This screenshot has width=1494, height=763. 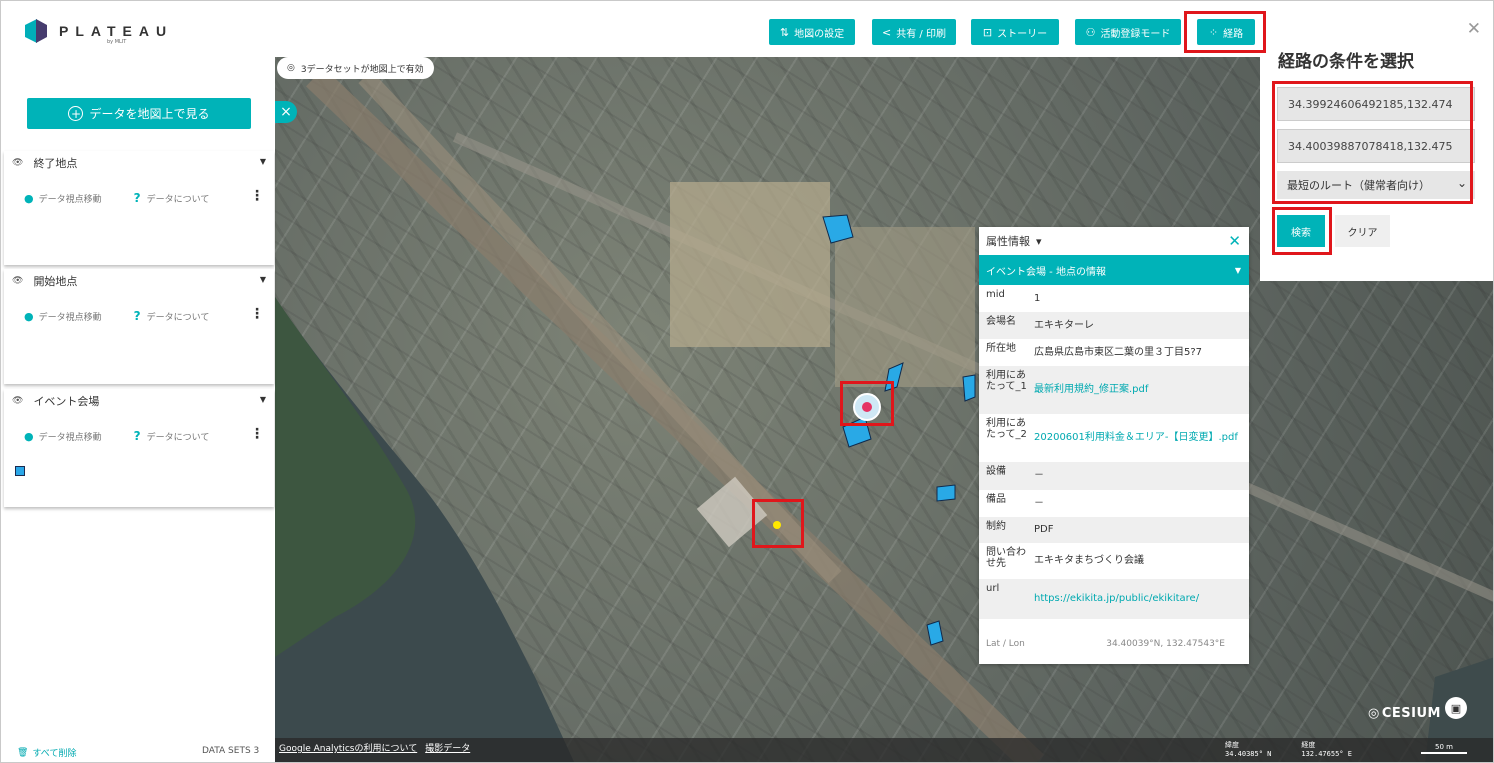 I want to click on share-print-label: 共有 / 印刷, so click(x=921, y=34).